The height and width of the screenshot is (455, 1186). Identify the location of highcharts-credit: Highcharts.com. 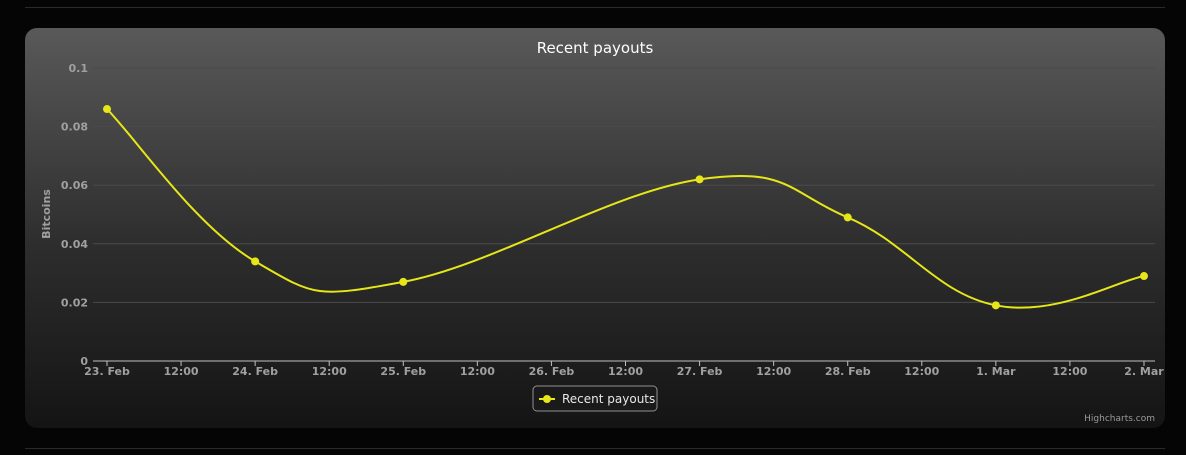
(1119, 419).